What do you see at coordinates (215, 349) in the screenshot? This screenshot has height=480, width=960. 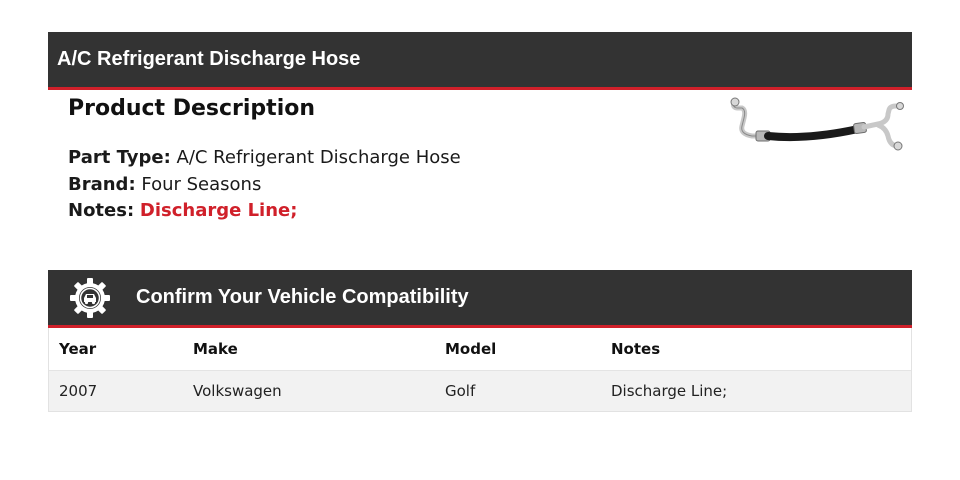 I see `column-header-make: Make` at bounding box center [215, 349].